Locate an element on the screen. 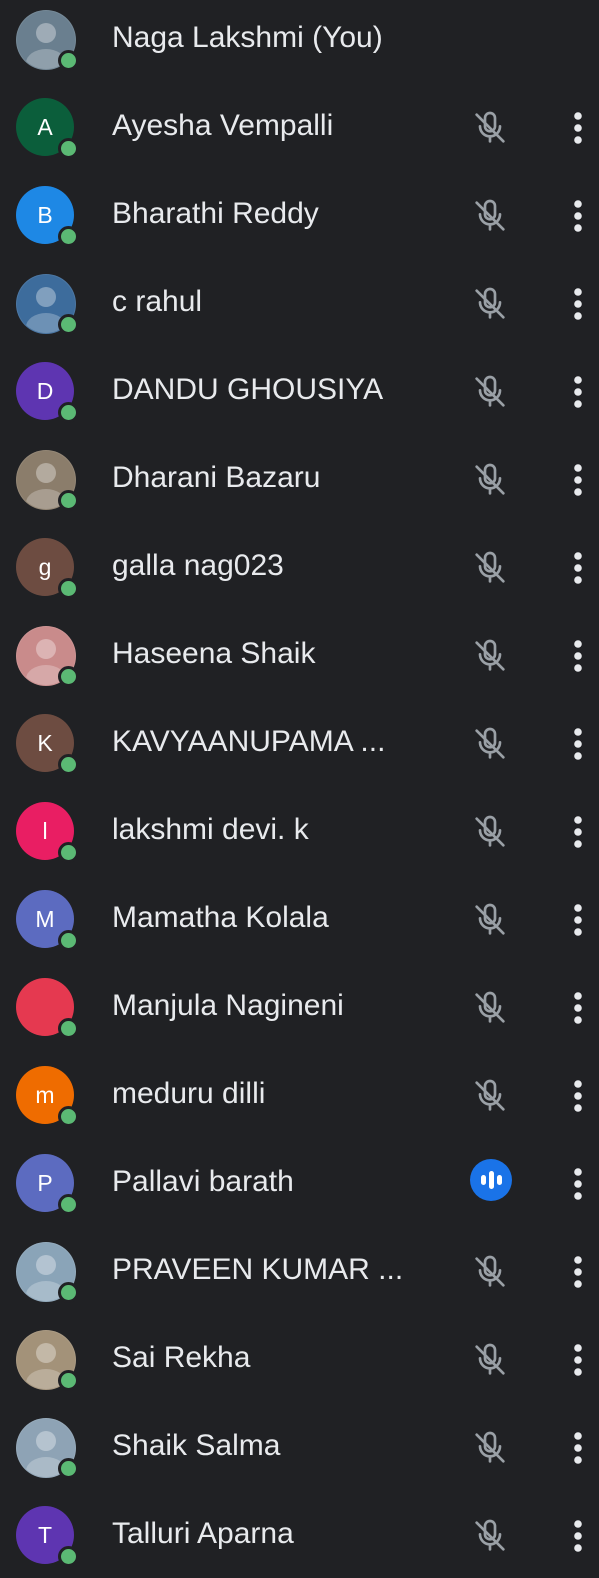 This screenshot has width=599, height=1578. participant-name: Talluri Aparna is located at coordinates (203, 1533).